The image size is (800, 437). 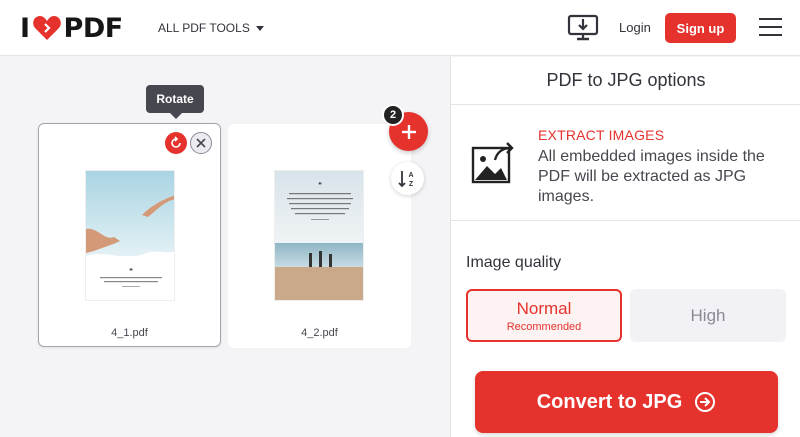 I want to click on file-name: 4_1.pdf, so click(x=129, y=333).